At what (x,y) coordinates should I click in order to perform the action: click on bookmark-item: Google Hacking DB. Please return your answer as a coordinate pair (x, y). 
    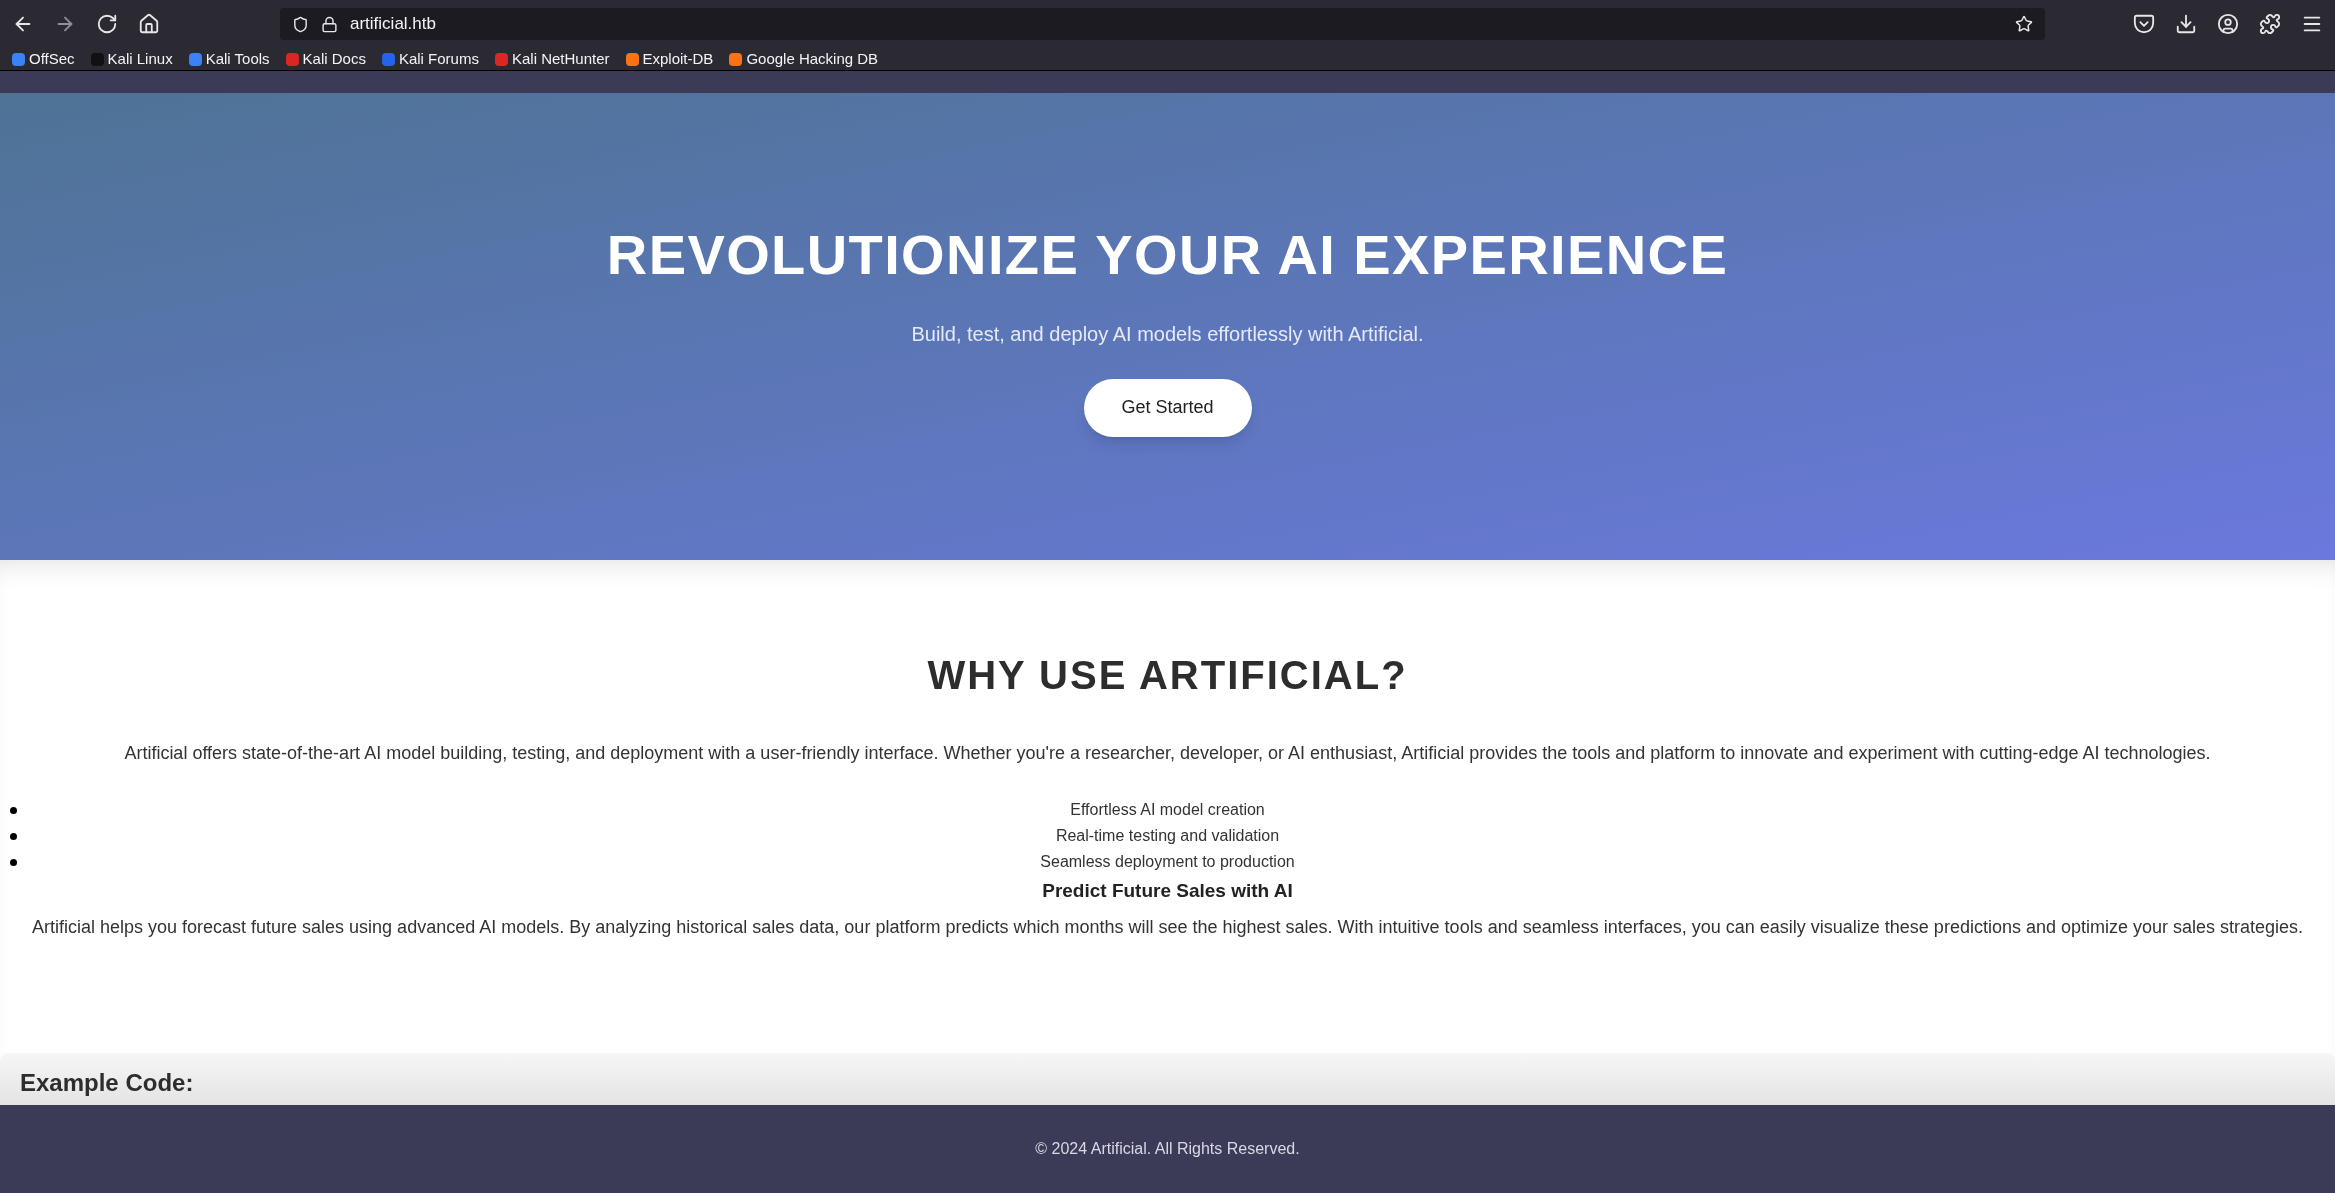
    Looking at the image, I should click on (804, 59).